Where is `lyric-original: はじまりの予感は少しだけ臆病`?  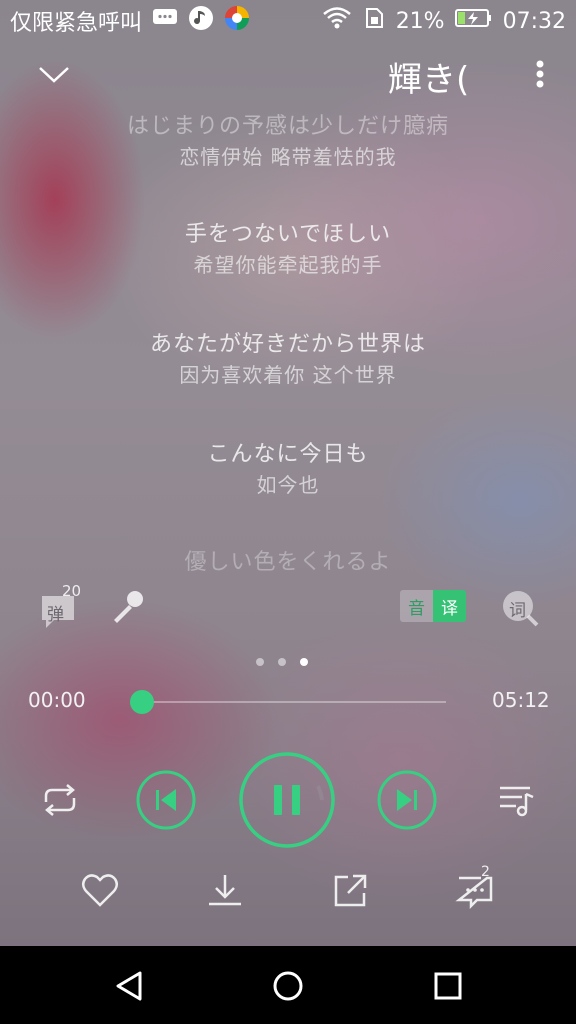 lyric-original: はじまりの予感は少しだけ臆病 is located at coordinates (287, 126).